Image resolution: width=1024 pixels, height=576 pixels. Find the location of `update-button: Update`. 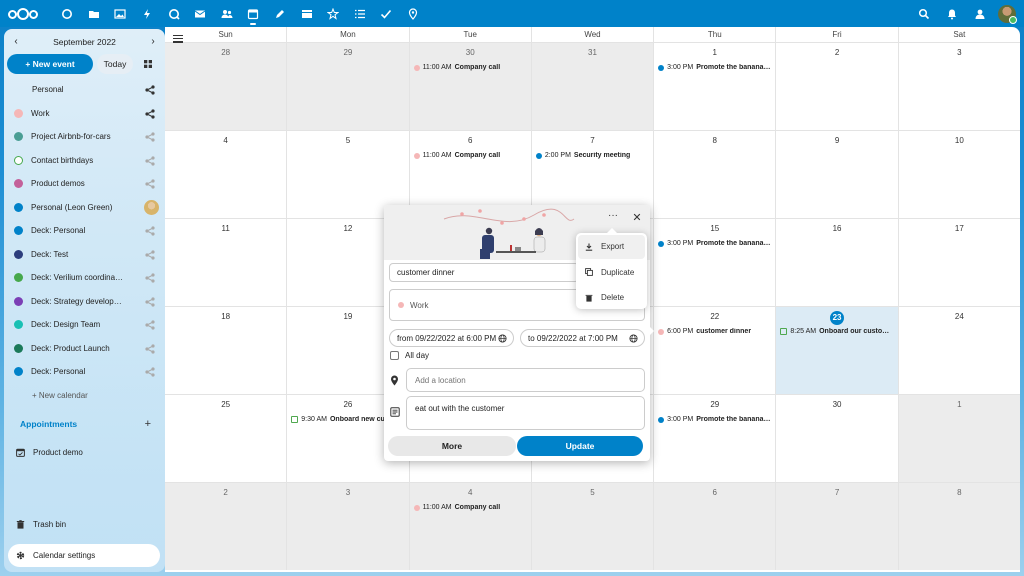

update-button: Update is located at coordinates (580, 446).